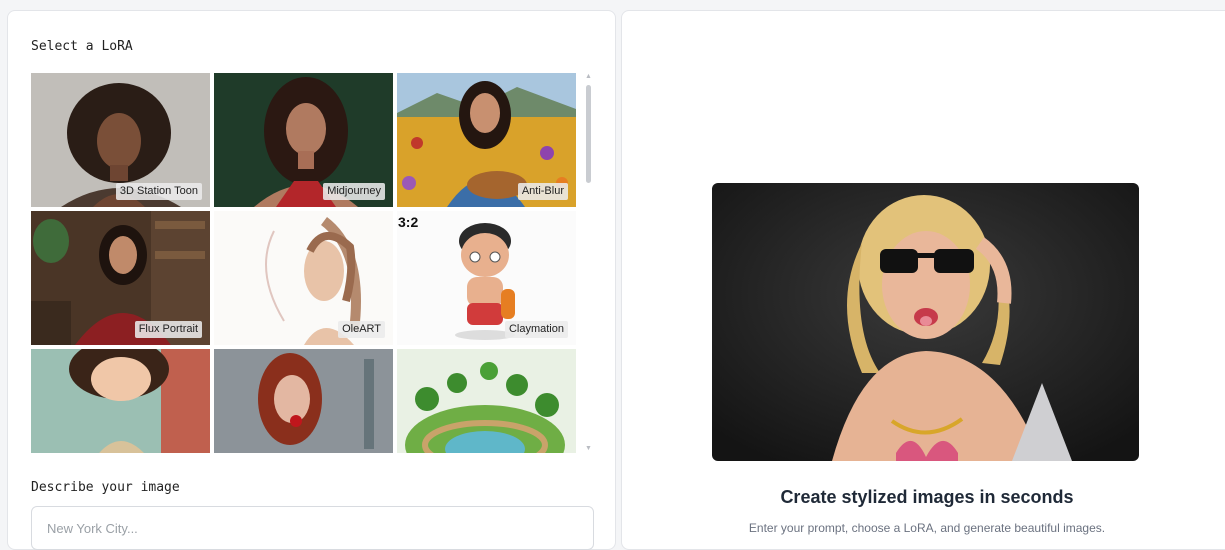 The height and width of the screenshot is (550, 1225). Describe the element at coordinates (408, 222) in the screenshot. I see `aspect-ratio-badge: 3:2` at that location.